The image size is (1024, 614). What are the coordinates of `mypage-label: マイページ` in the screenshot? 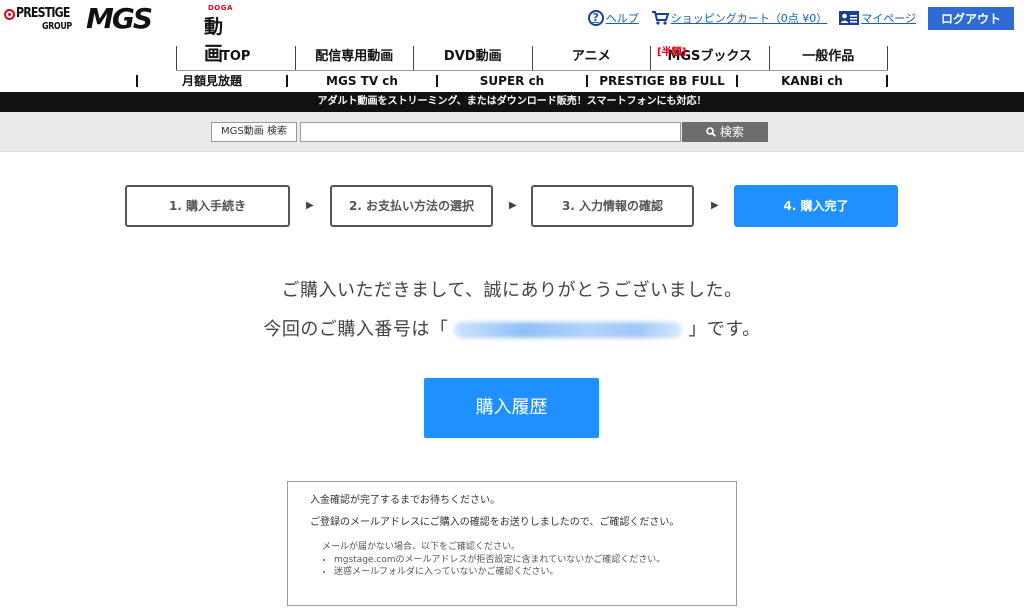 It's located at (888, 18).